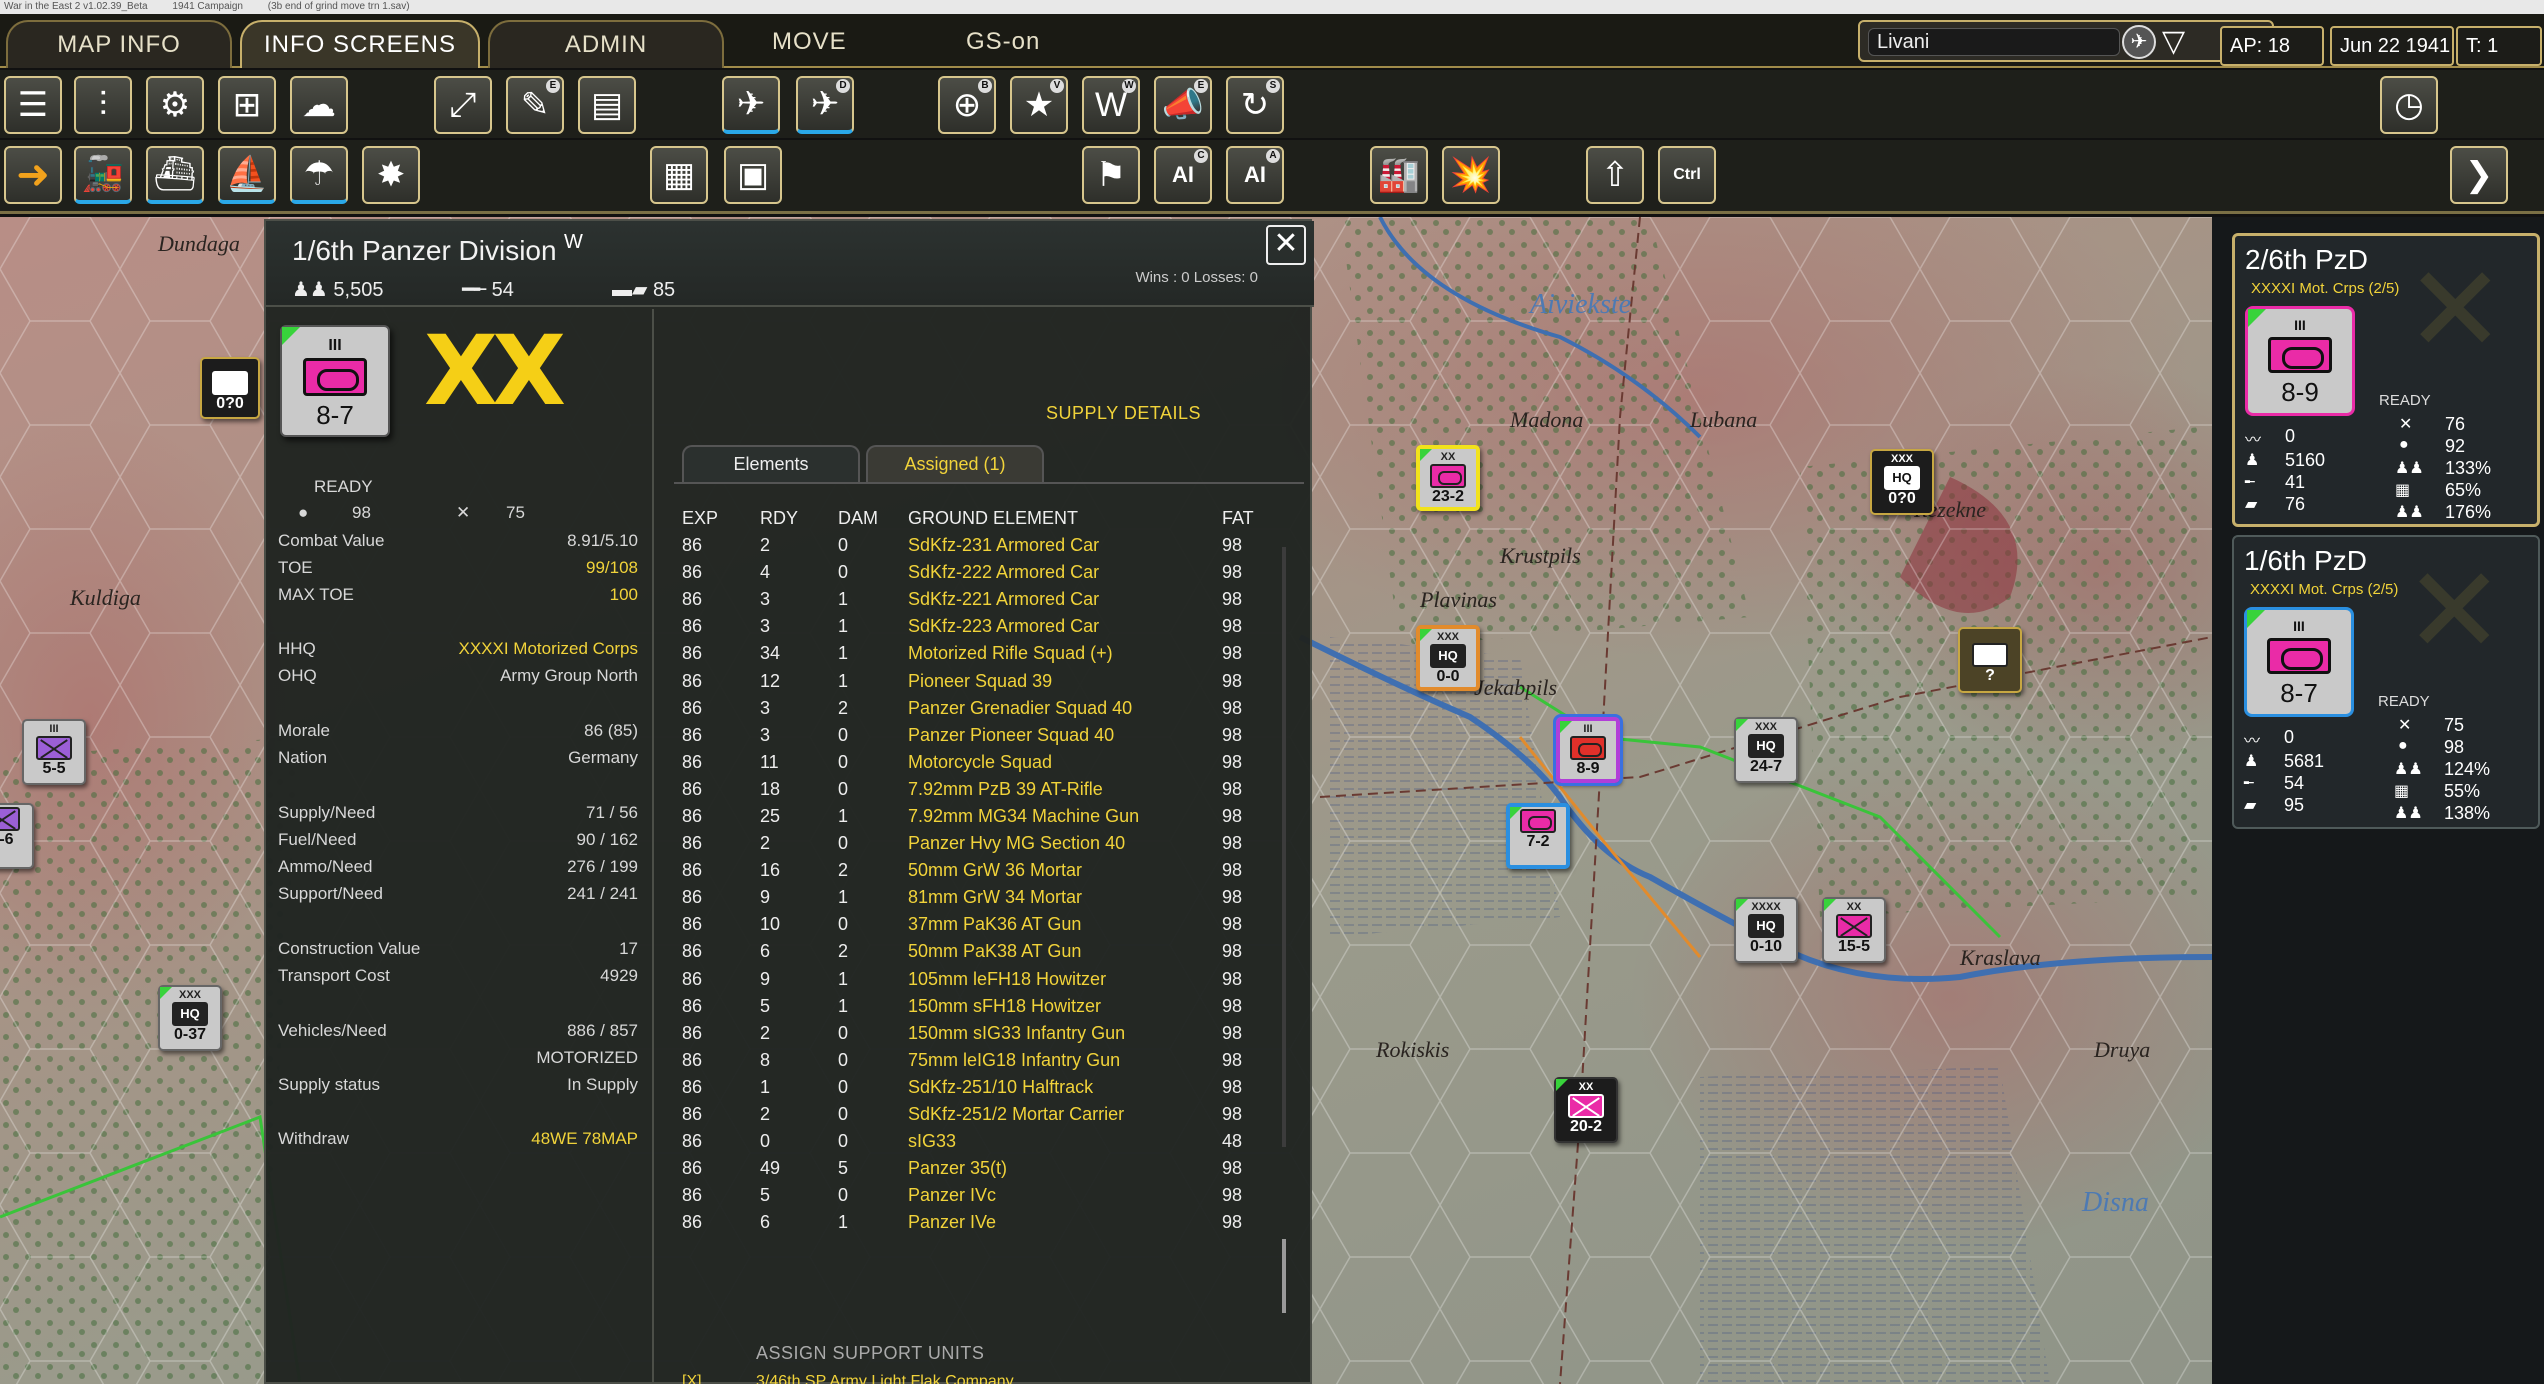  I want to click on cell-element: 7.92mm PzB 39 AT-Rifle, so click(1065, 789).